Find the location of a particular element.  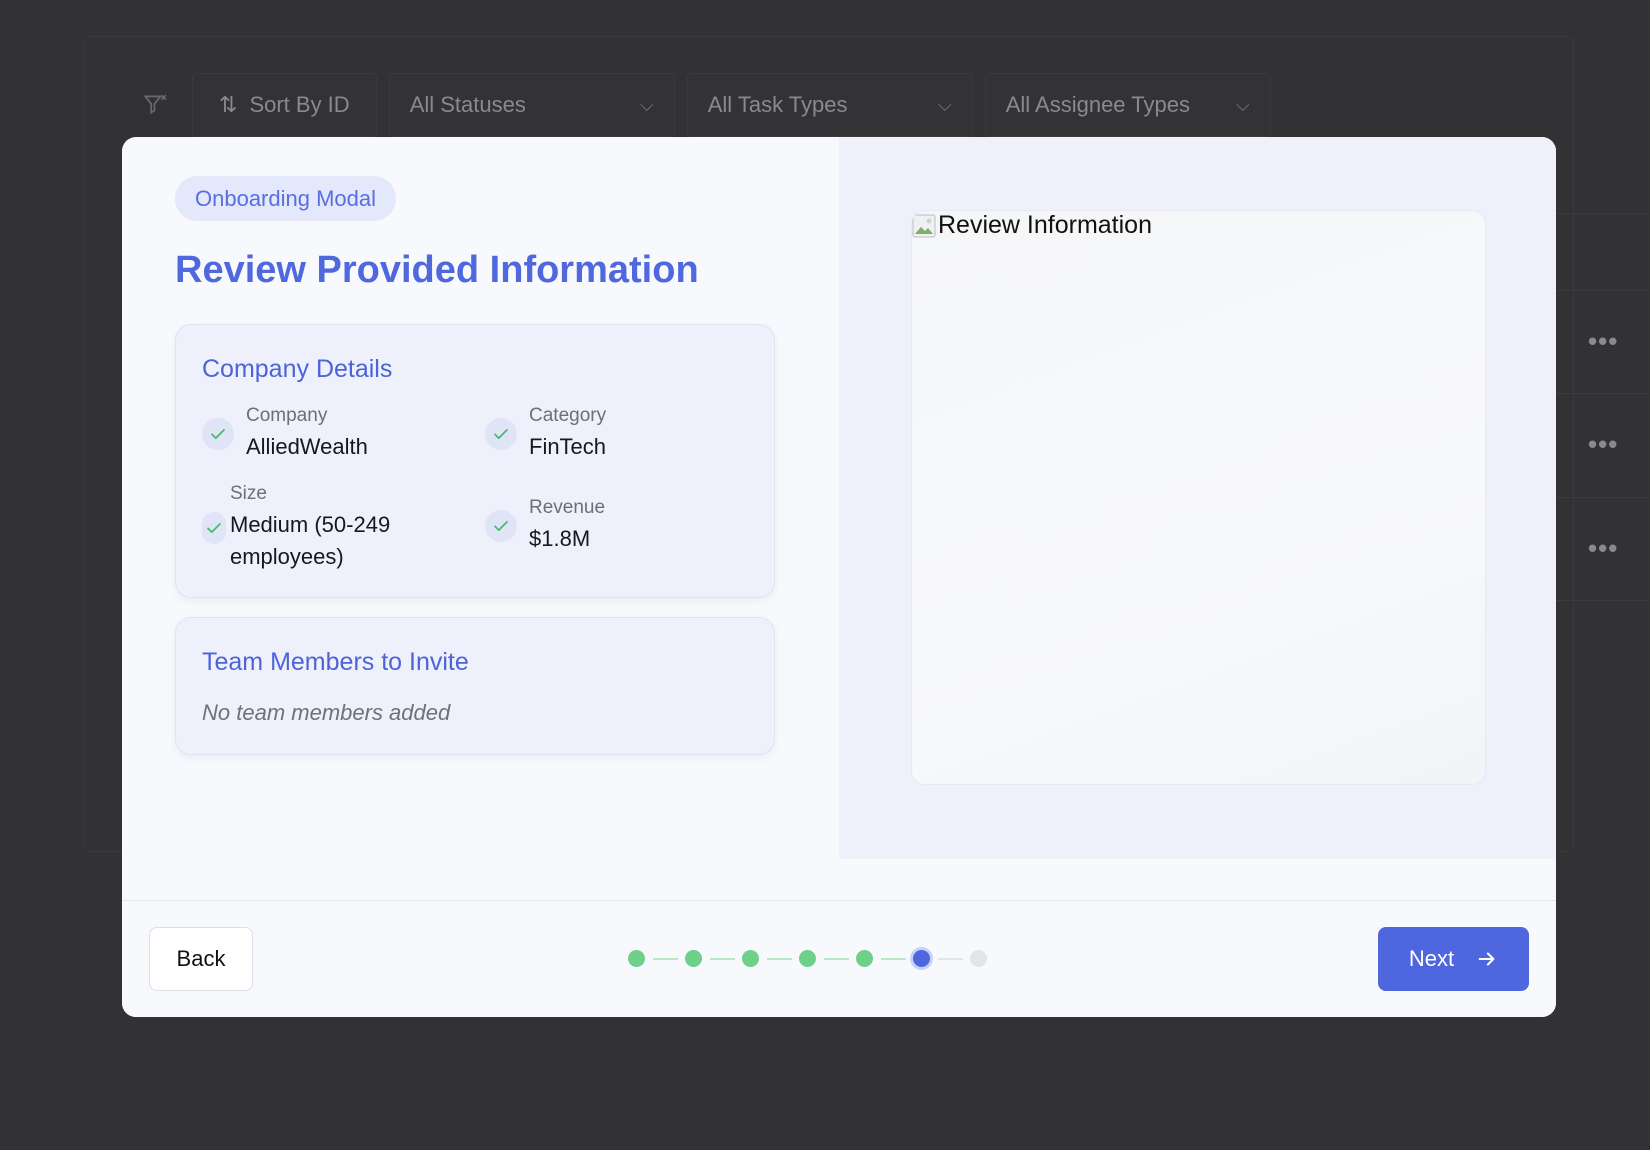

sort-button: ⇅ Sort By ID is located at coordinates (284, 105).